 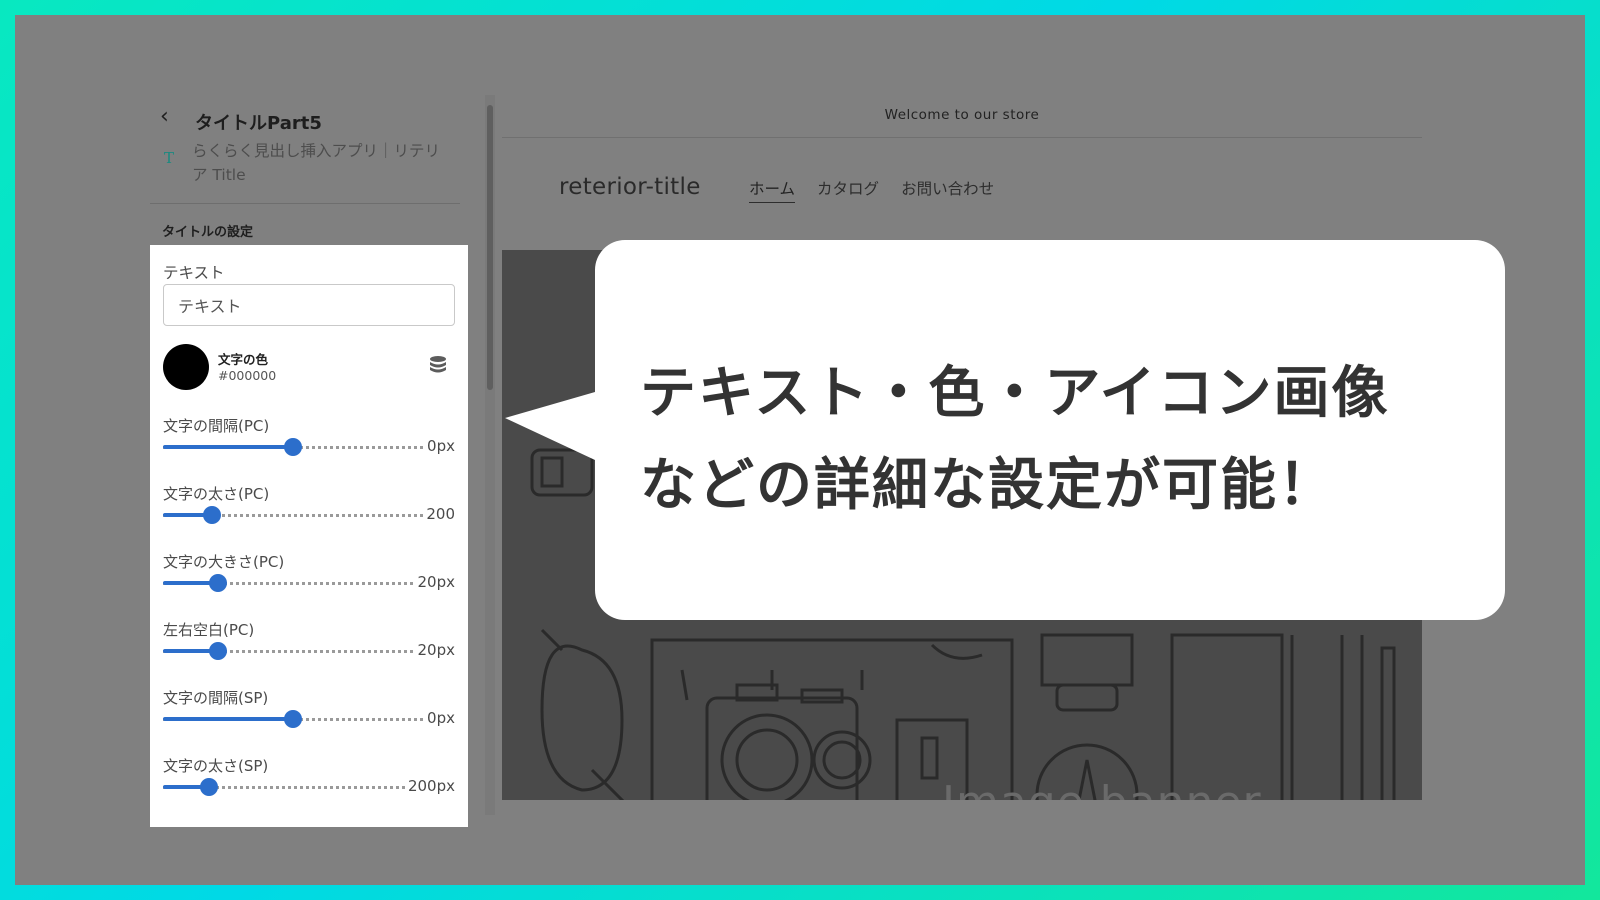 I want to click on app-t-icon: T, so click(x=169, y=158).